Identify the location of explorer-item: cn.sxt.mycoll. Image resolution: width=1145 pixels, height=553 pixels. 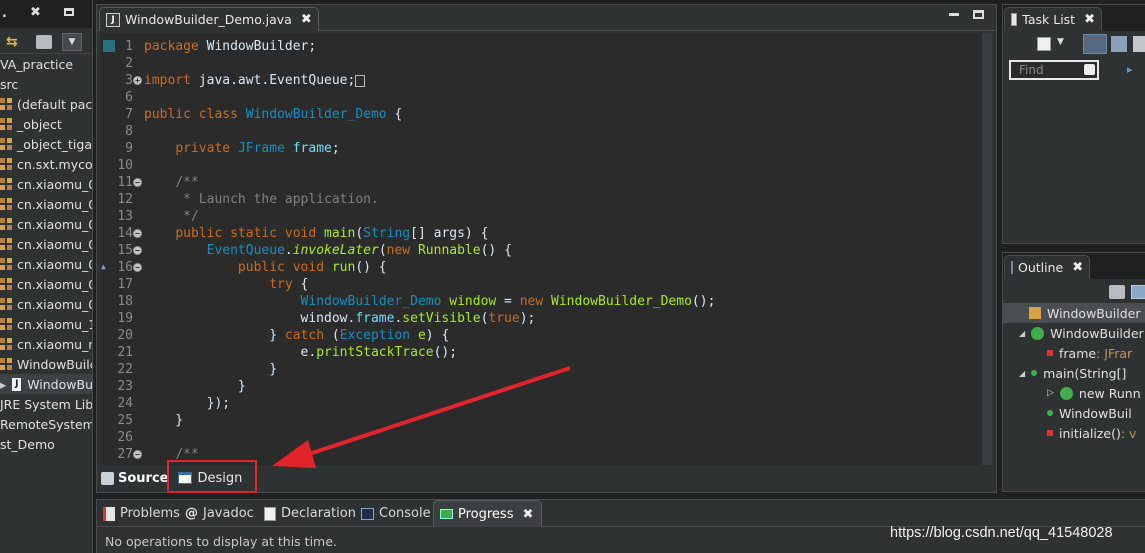
(46, 164).